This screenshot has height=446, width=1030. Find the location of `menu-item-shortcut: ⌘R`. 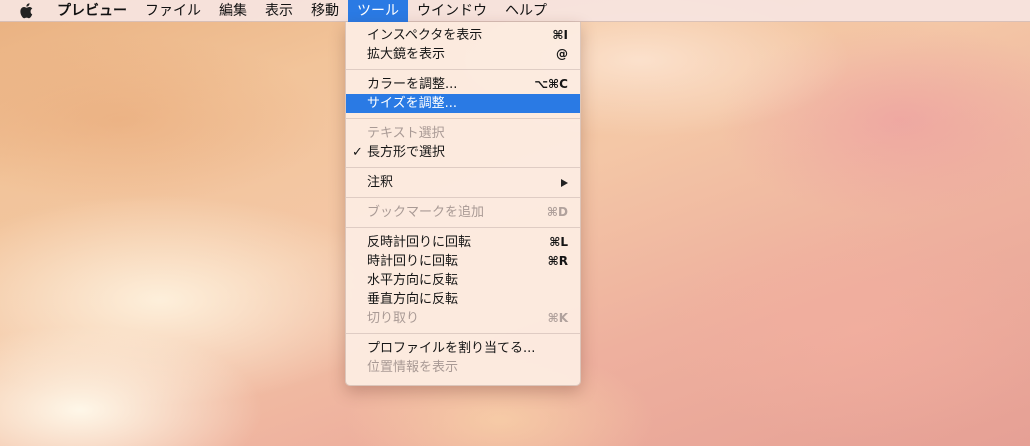

menu-item-shortcut: ⌘R is located at coordinates (557, 261).